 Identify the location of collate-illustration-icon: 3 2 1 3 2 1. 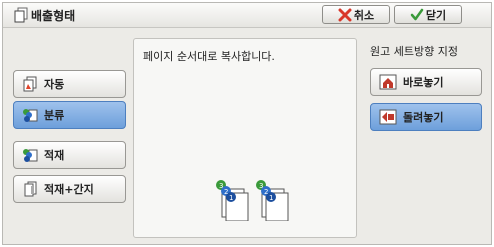
(252, 200).